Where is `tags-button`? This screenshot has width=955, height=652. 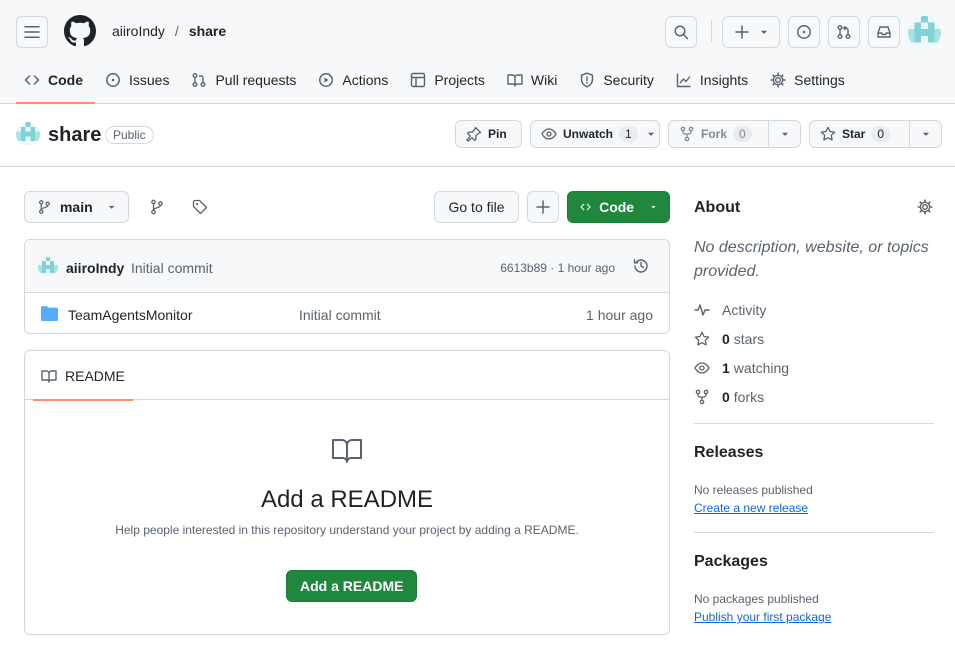 tags-button is located at coordinates (200, 207).